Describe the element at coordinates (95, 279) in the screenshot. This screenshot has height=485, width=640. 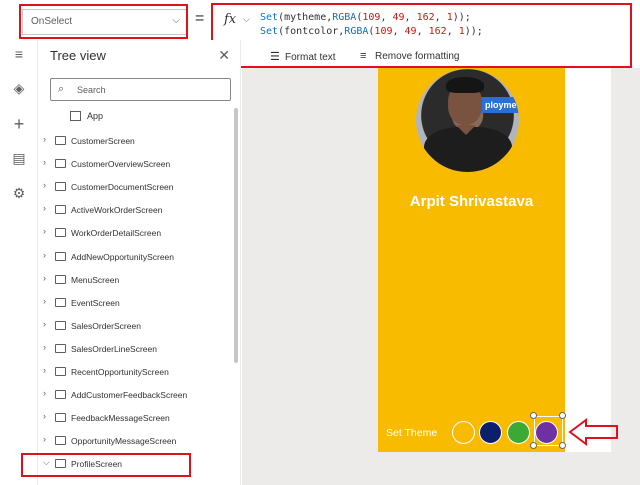
I see `tree-item-label: MenuScreen` at that location.